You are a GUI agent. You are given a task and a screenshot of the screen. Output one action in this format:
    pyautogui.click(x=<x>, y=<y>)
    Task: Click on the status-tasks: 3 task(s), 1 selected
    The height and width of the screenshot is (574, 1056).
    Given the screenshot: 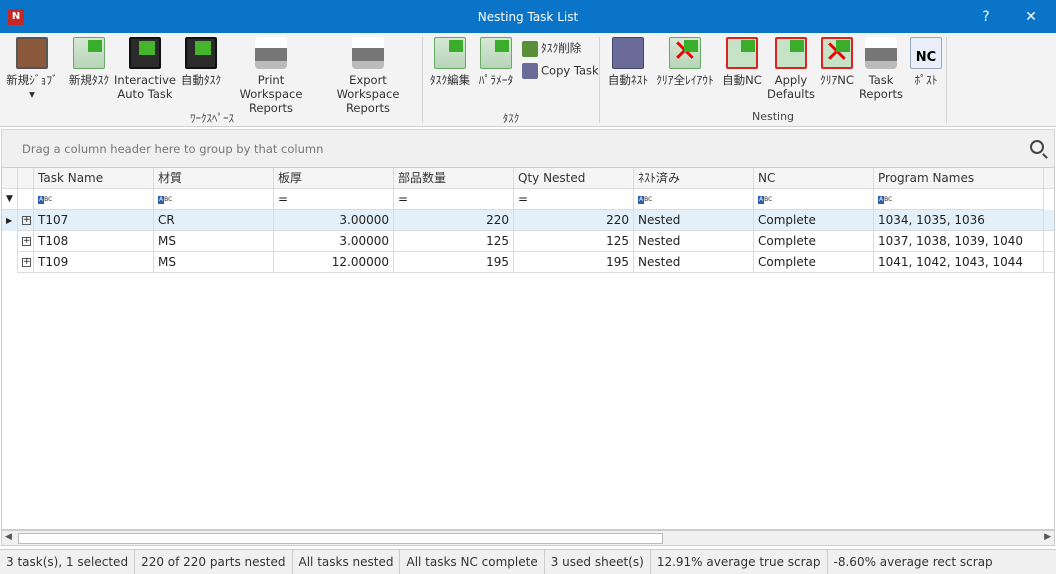 What is the action you would take?
    pyautogui.click(x=68, y=562)
    